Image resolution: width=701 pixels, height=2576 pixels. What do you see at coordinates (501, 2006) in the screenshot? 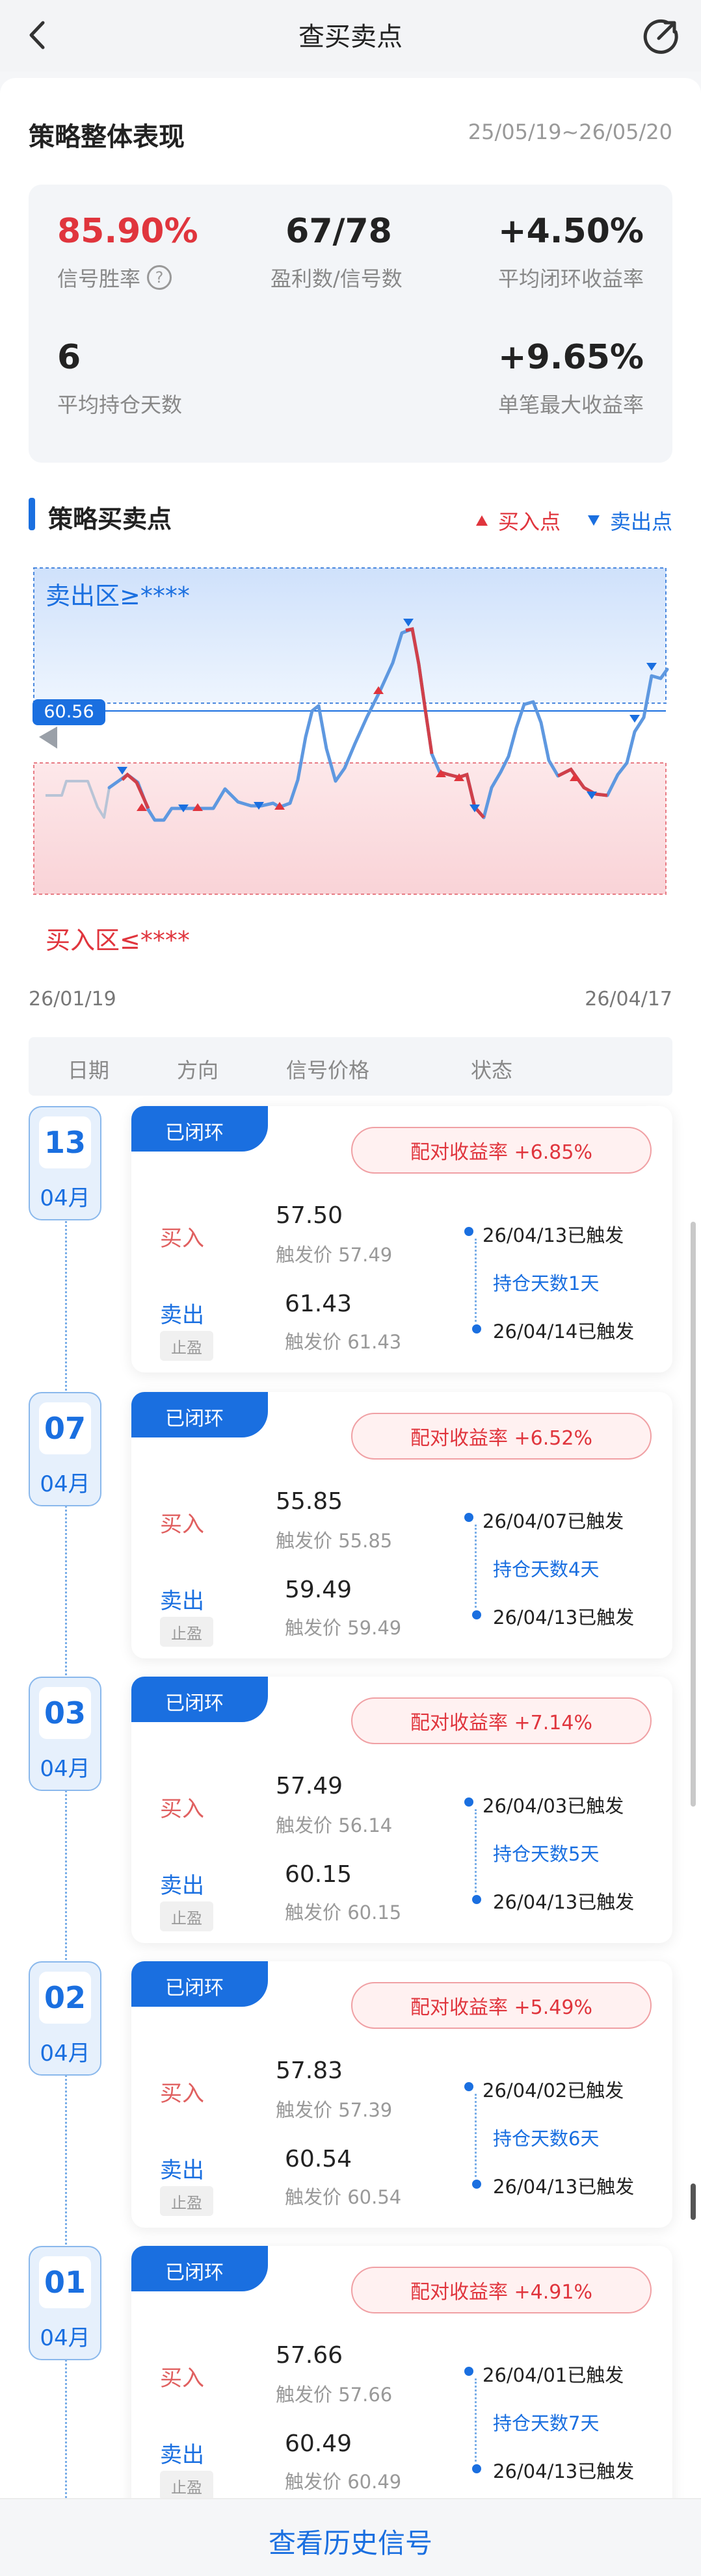
I see `pair-yield: 配对收益率 +5.49%` at bounding box center [501, 2006].